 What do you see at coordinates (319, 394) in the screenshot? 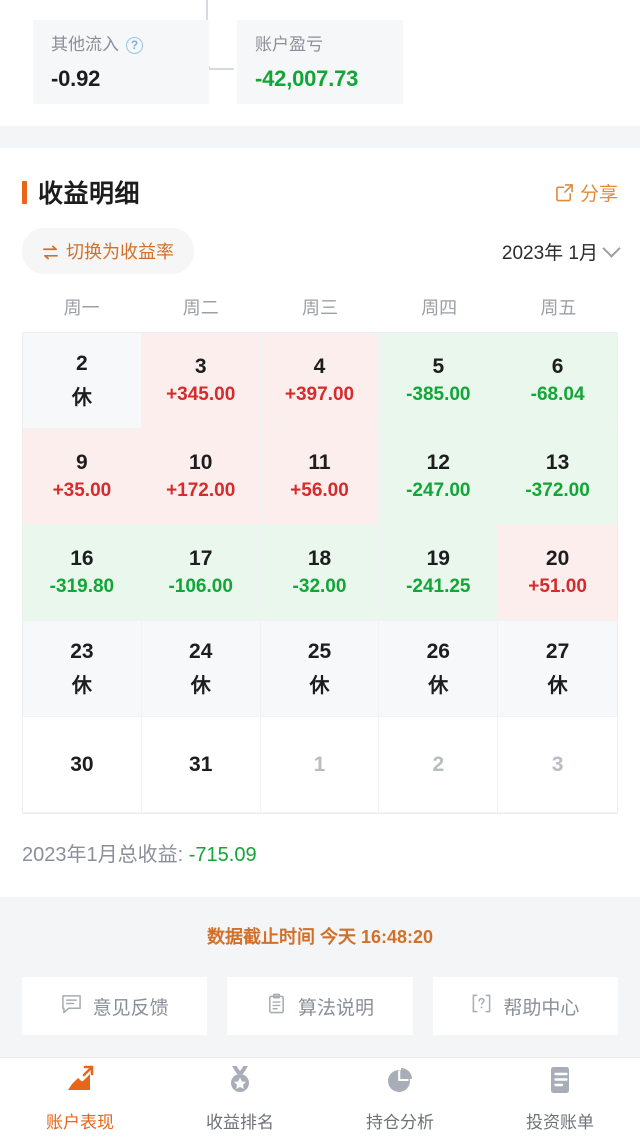
I see `calendar-day-value: +397.00` at bounding box center [319, 394].